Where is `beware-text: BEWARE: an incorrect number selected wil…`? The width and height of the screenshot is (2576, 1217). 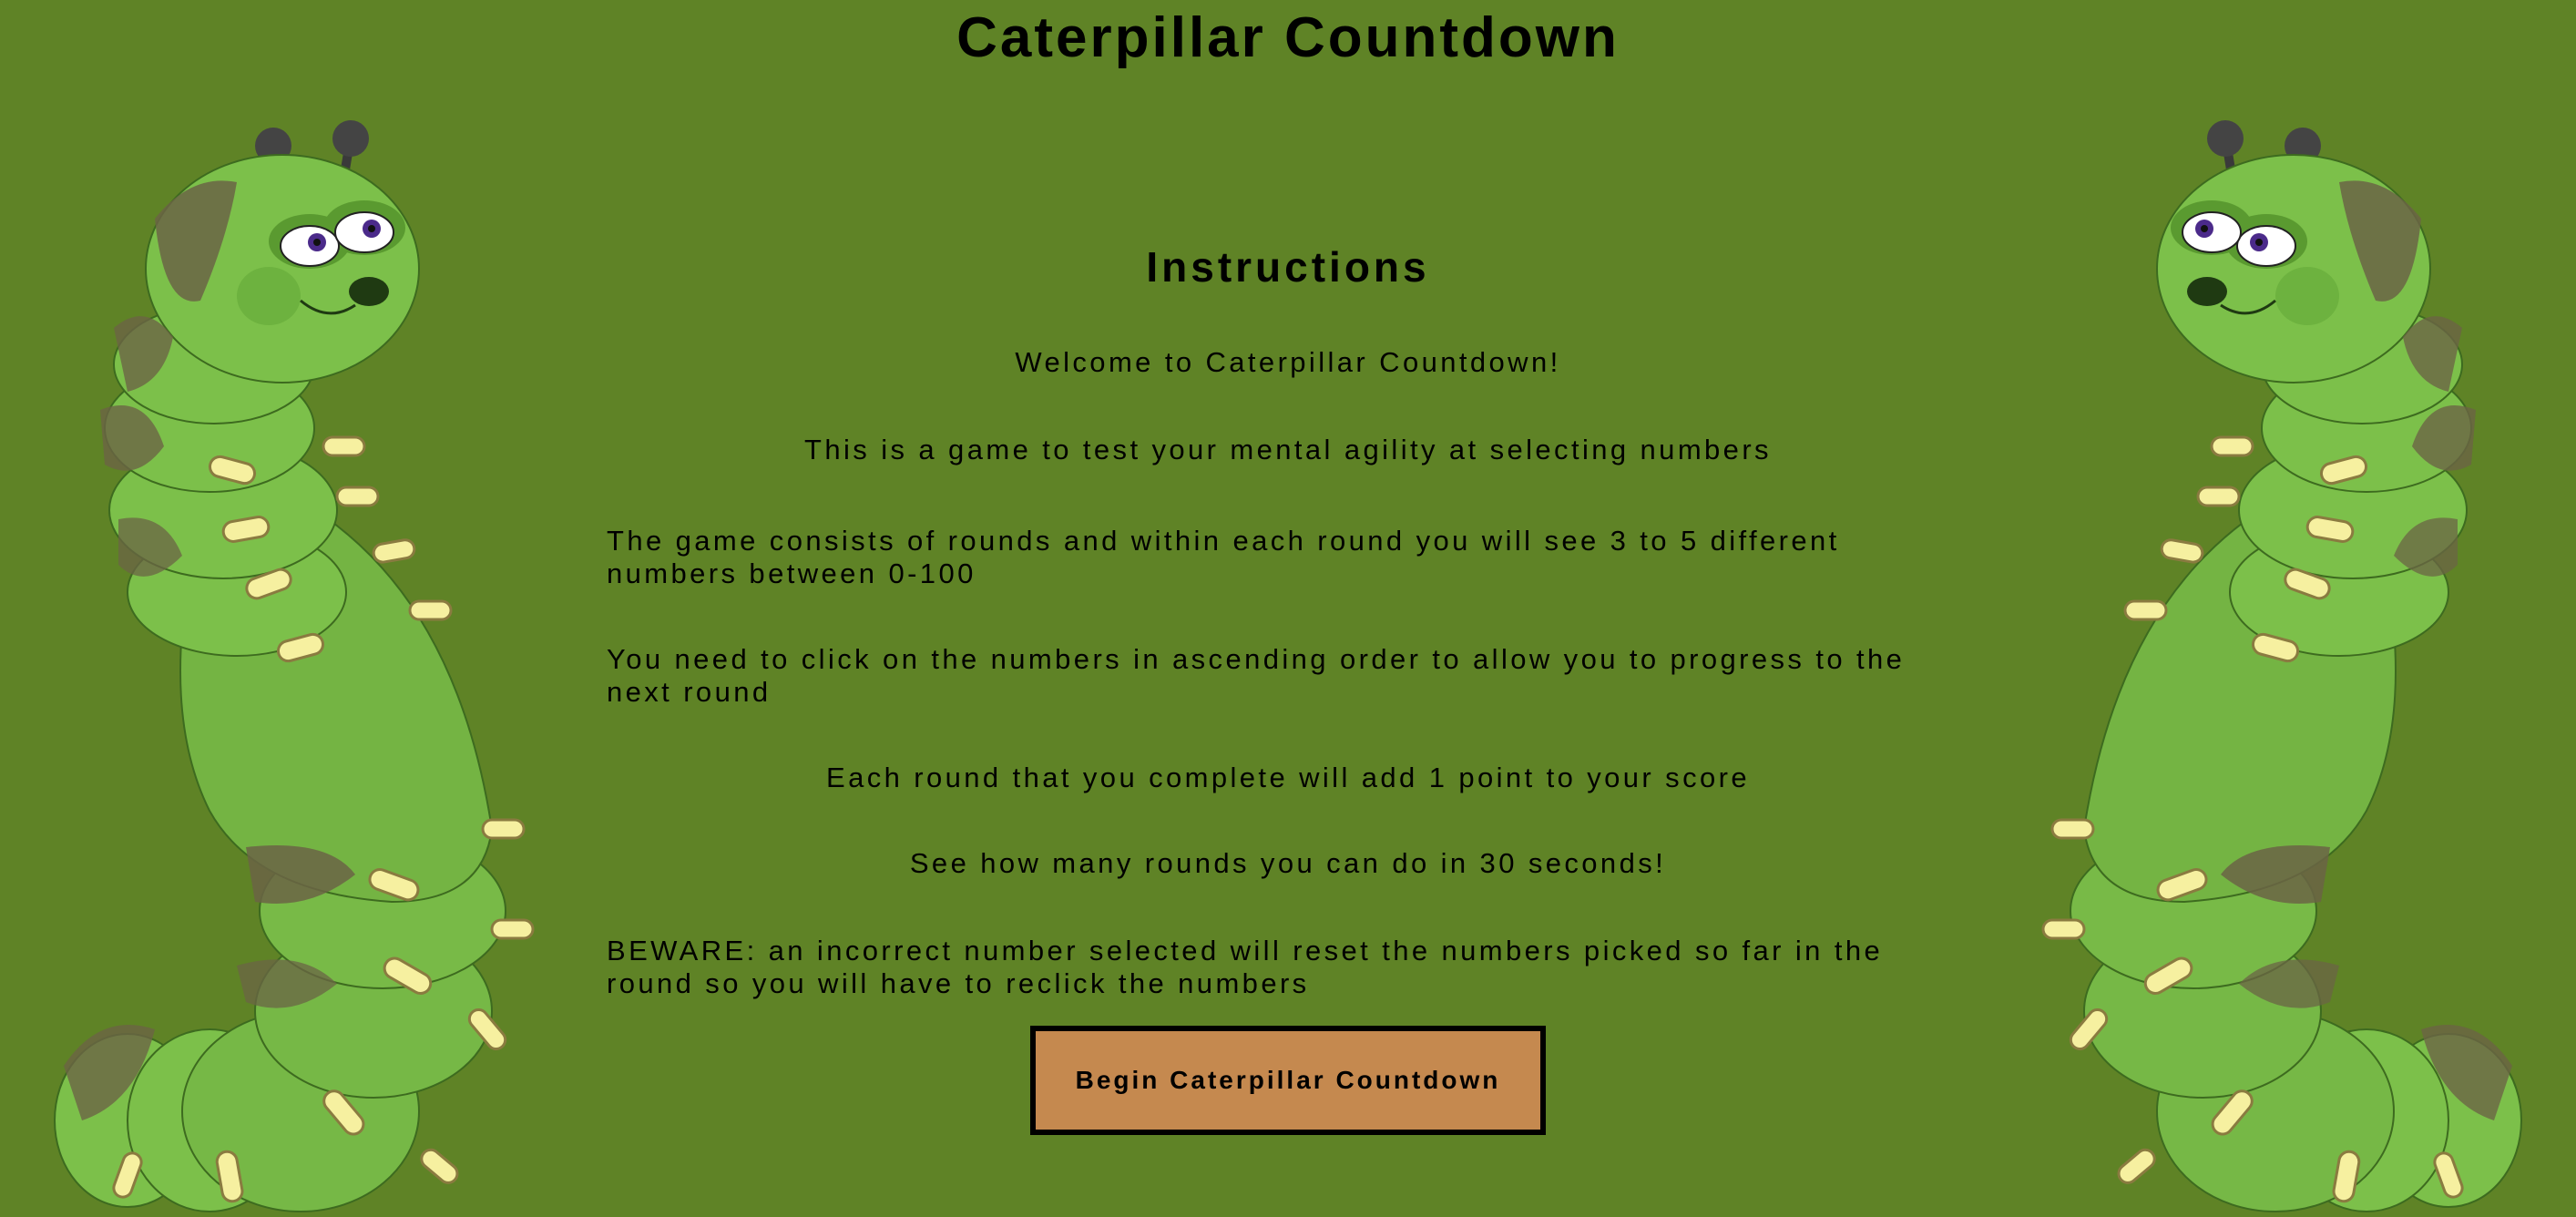
beware-text: BEWARE: an incorrect number selected wil… is located at coordinates (1245, 967).